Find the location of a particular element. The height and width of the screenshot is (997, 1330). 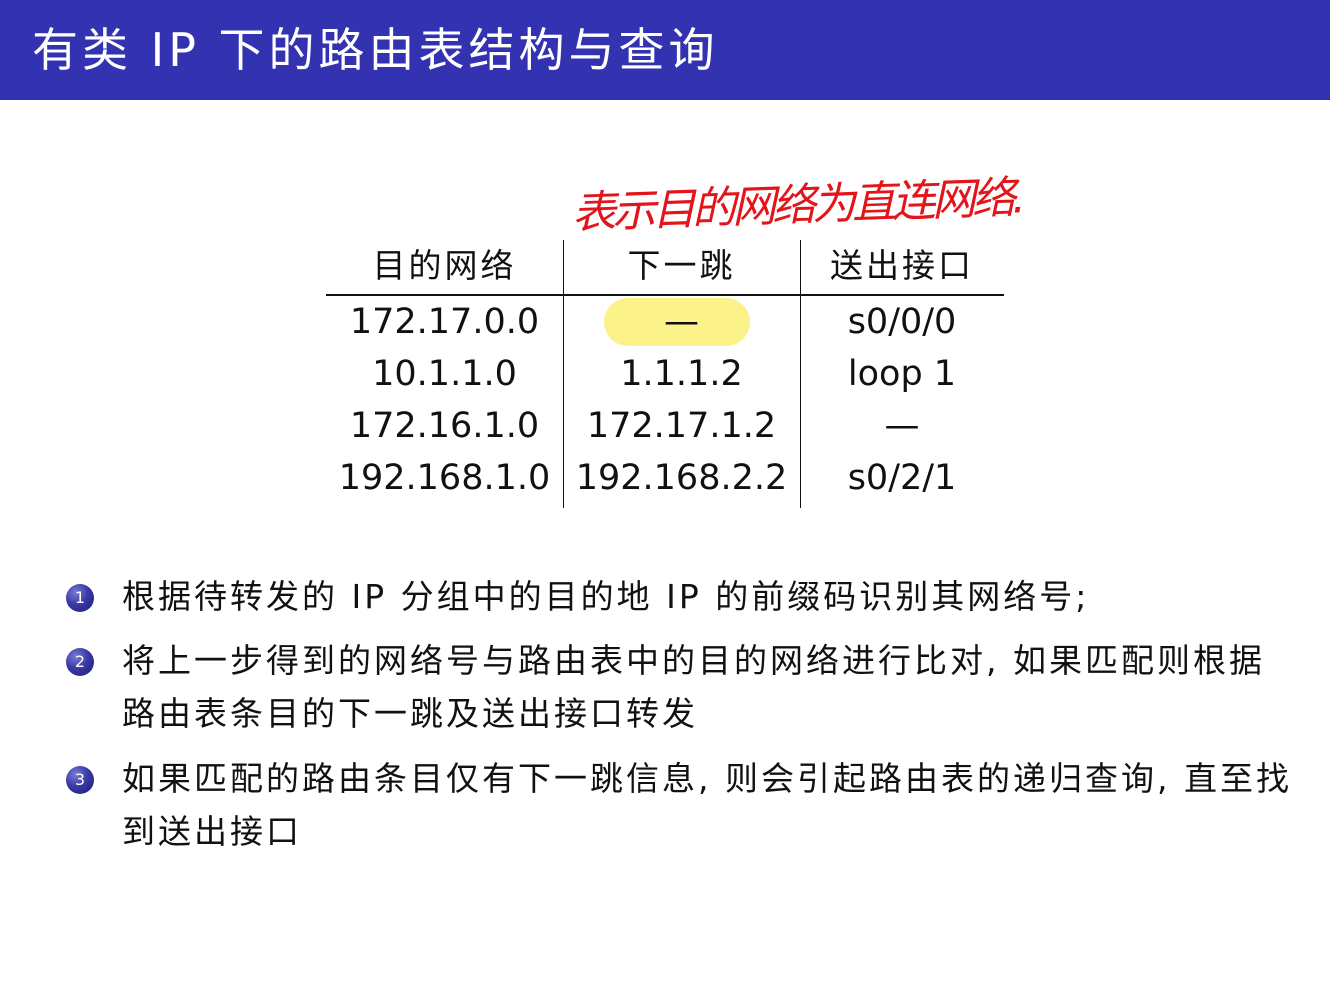

numbered-bullet-icon: 2 is located at coordinates (80, 662).